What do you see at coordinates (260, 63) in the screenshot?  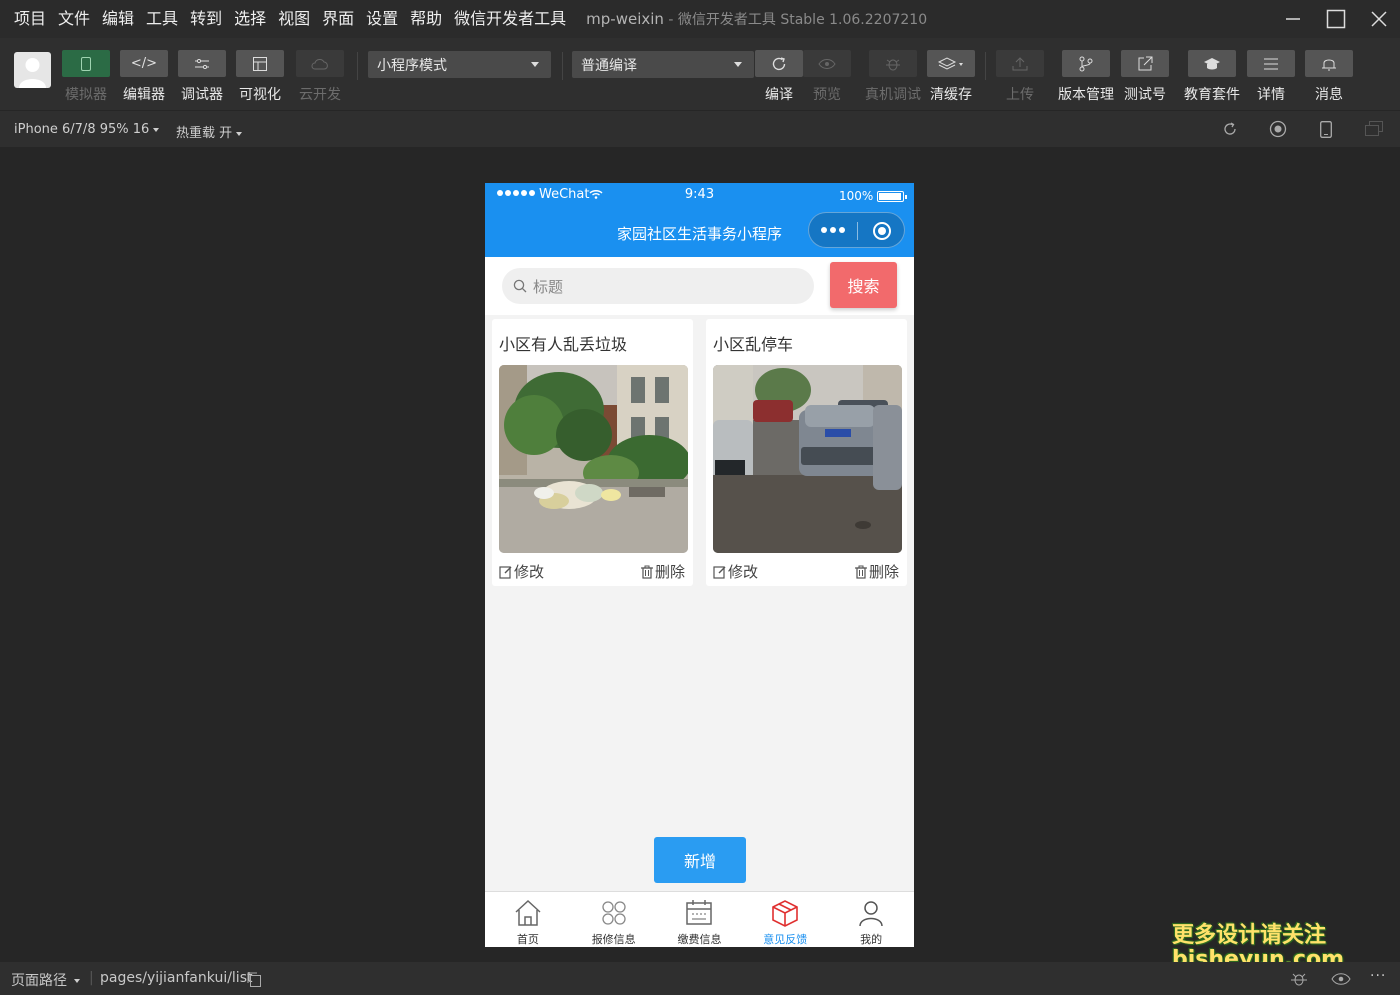 I see `layout-icon` at bounding box center [260, 63].